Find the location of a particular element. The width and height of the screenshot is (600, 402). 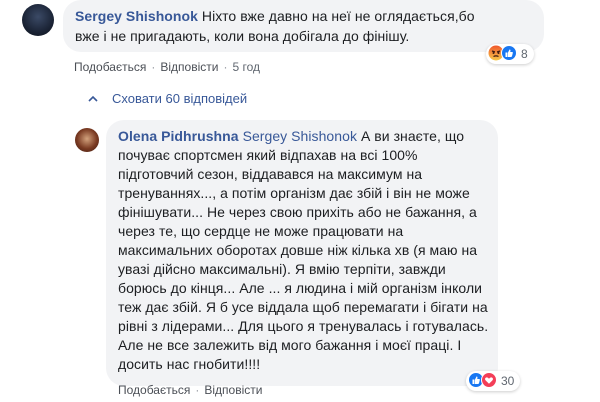

chevron-up-icon is located at coordinates (93, 98).